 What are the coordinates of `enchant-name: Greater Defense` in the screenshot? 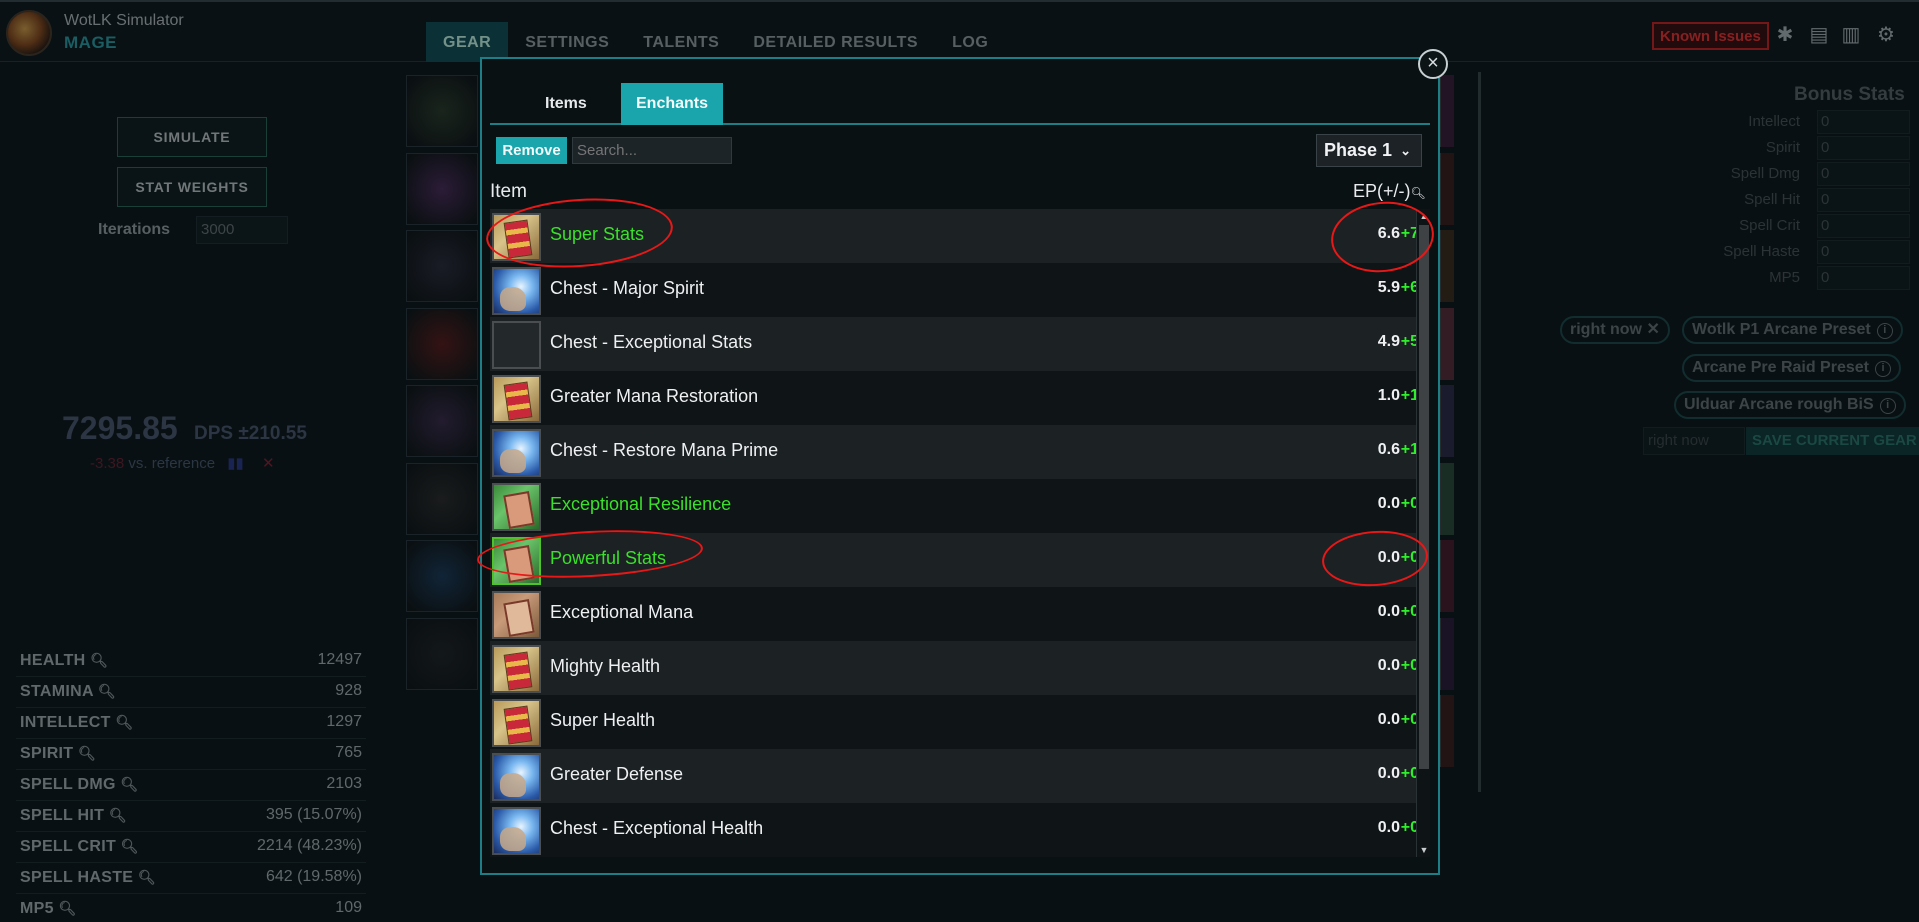 It's located at (616, 774).